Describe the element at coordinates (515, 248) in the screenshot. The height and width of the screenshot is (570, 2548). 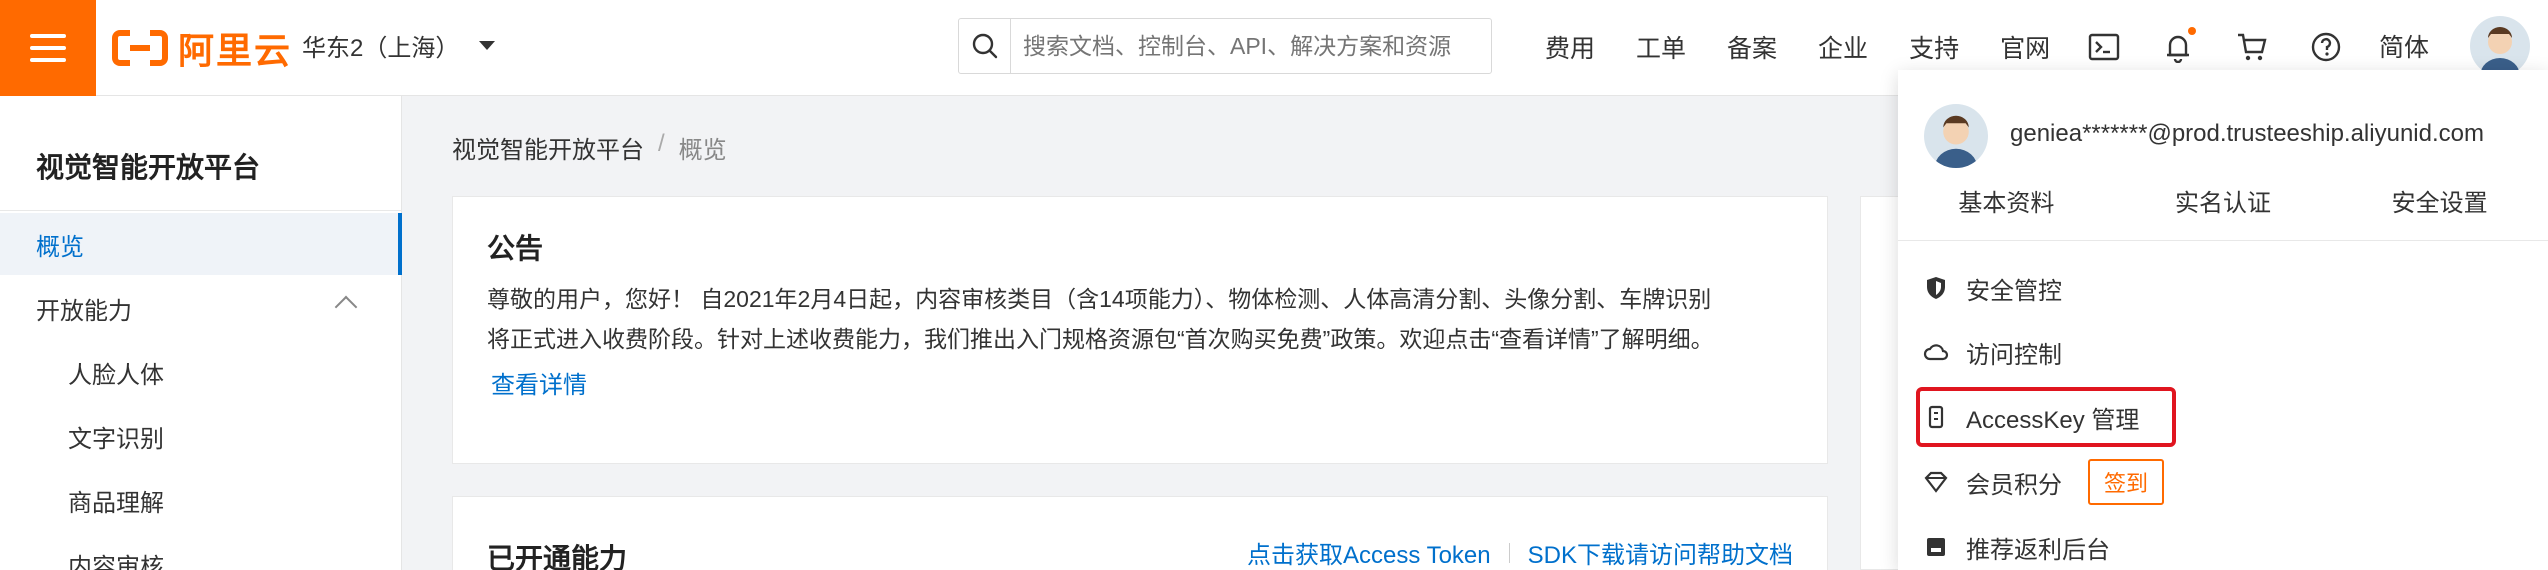
I see `notice-title: 公告` at that location.